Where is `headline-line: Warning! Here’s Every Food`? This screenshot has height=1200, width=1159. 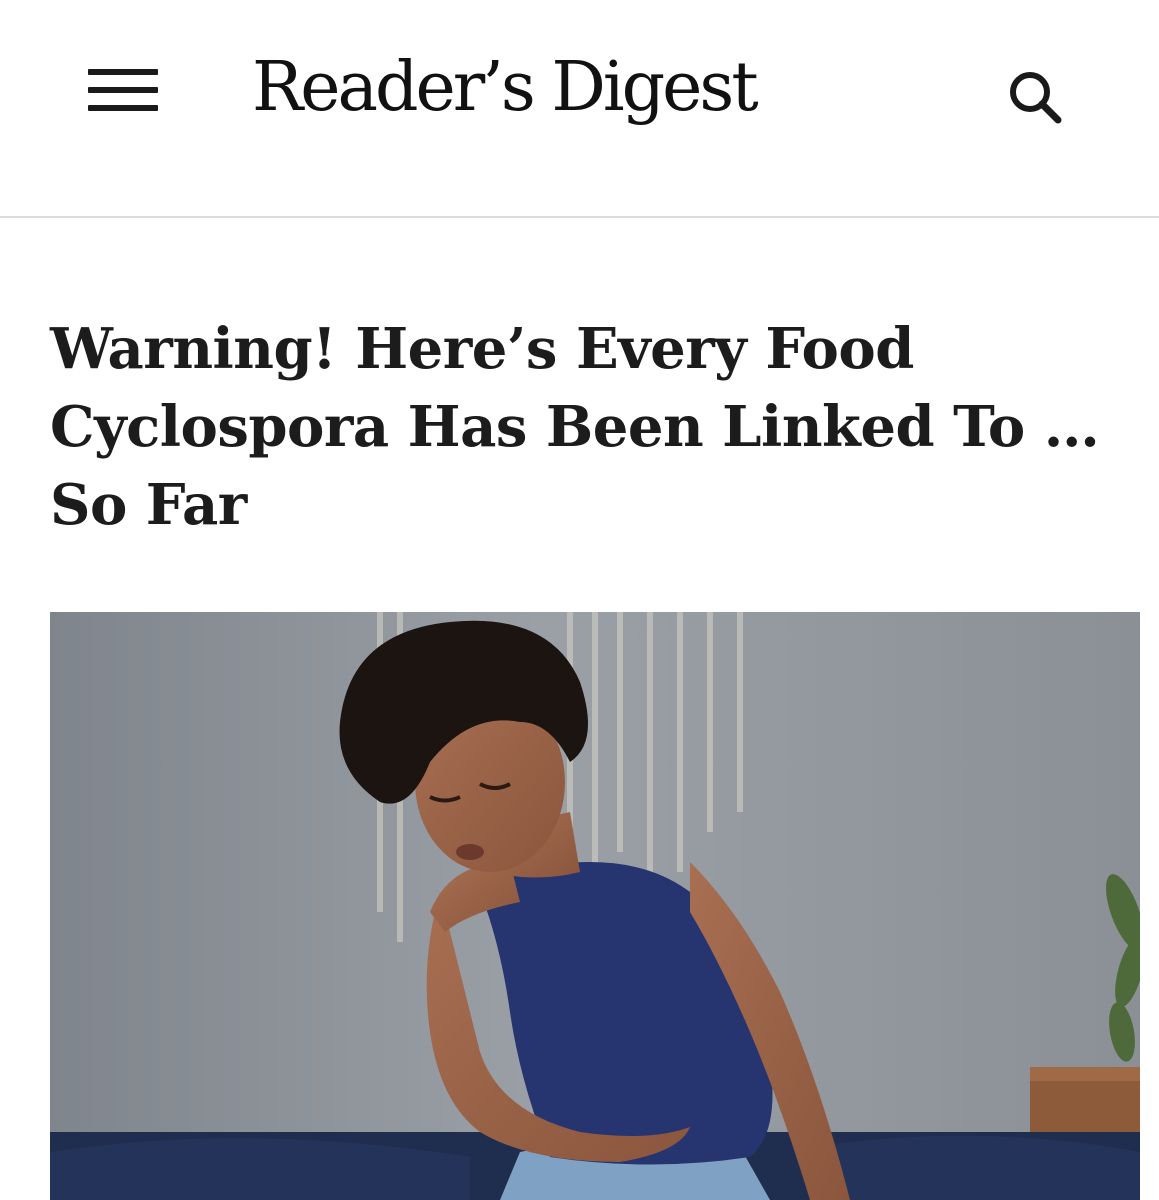
headline-line: Warning! Here’s Every Food is located at coordinates (482, 349).